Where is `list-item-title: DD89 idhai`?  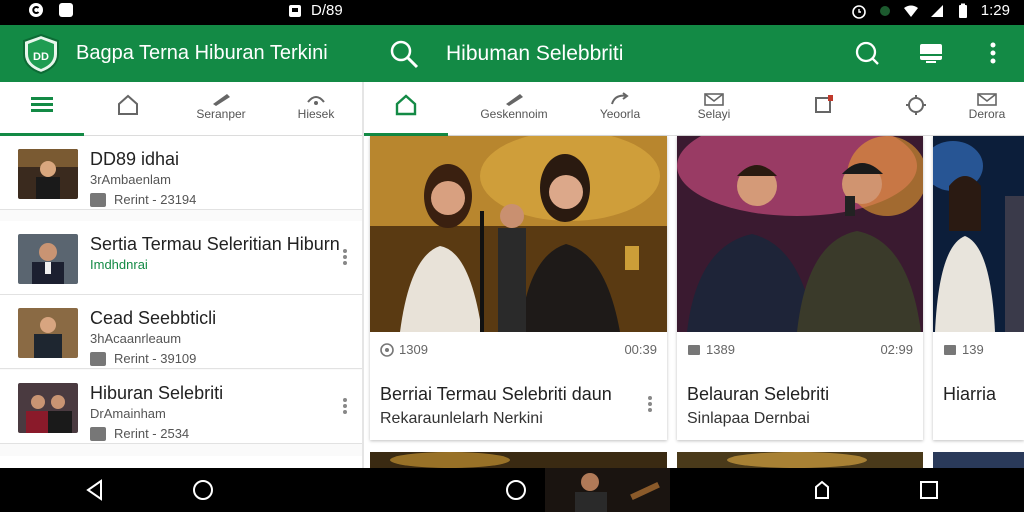
list-item-title: DD89 idhai is located at coordinates (135, 159).